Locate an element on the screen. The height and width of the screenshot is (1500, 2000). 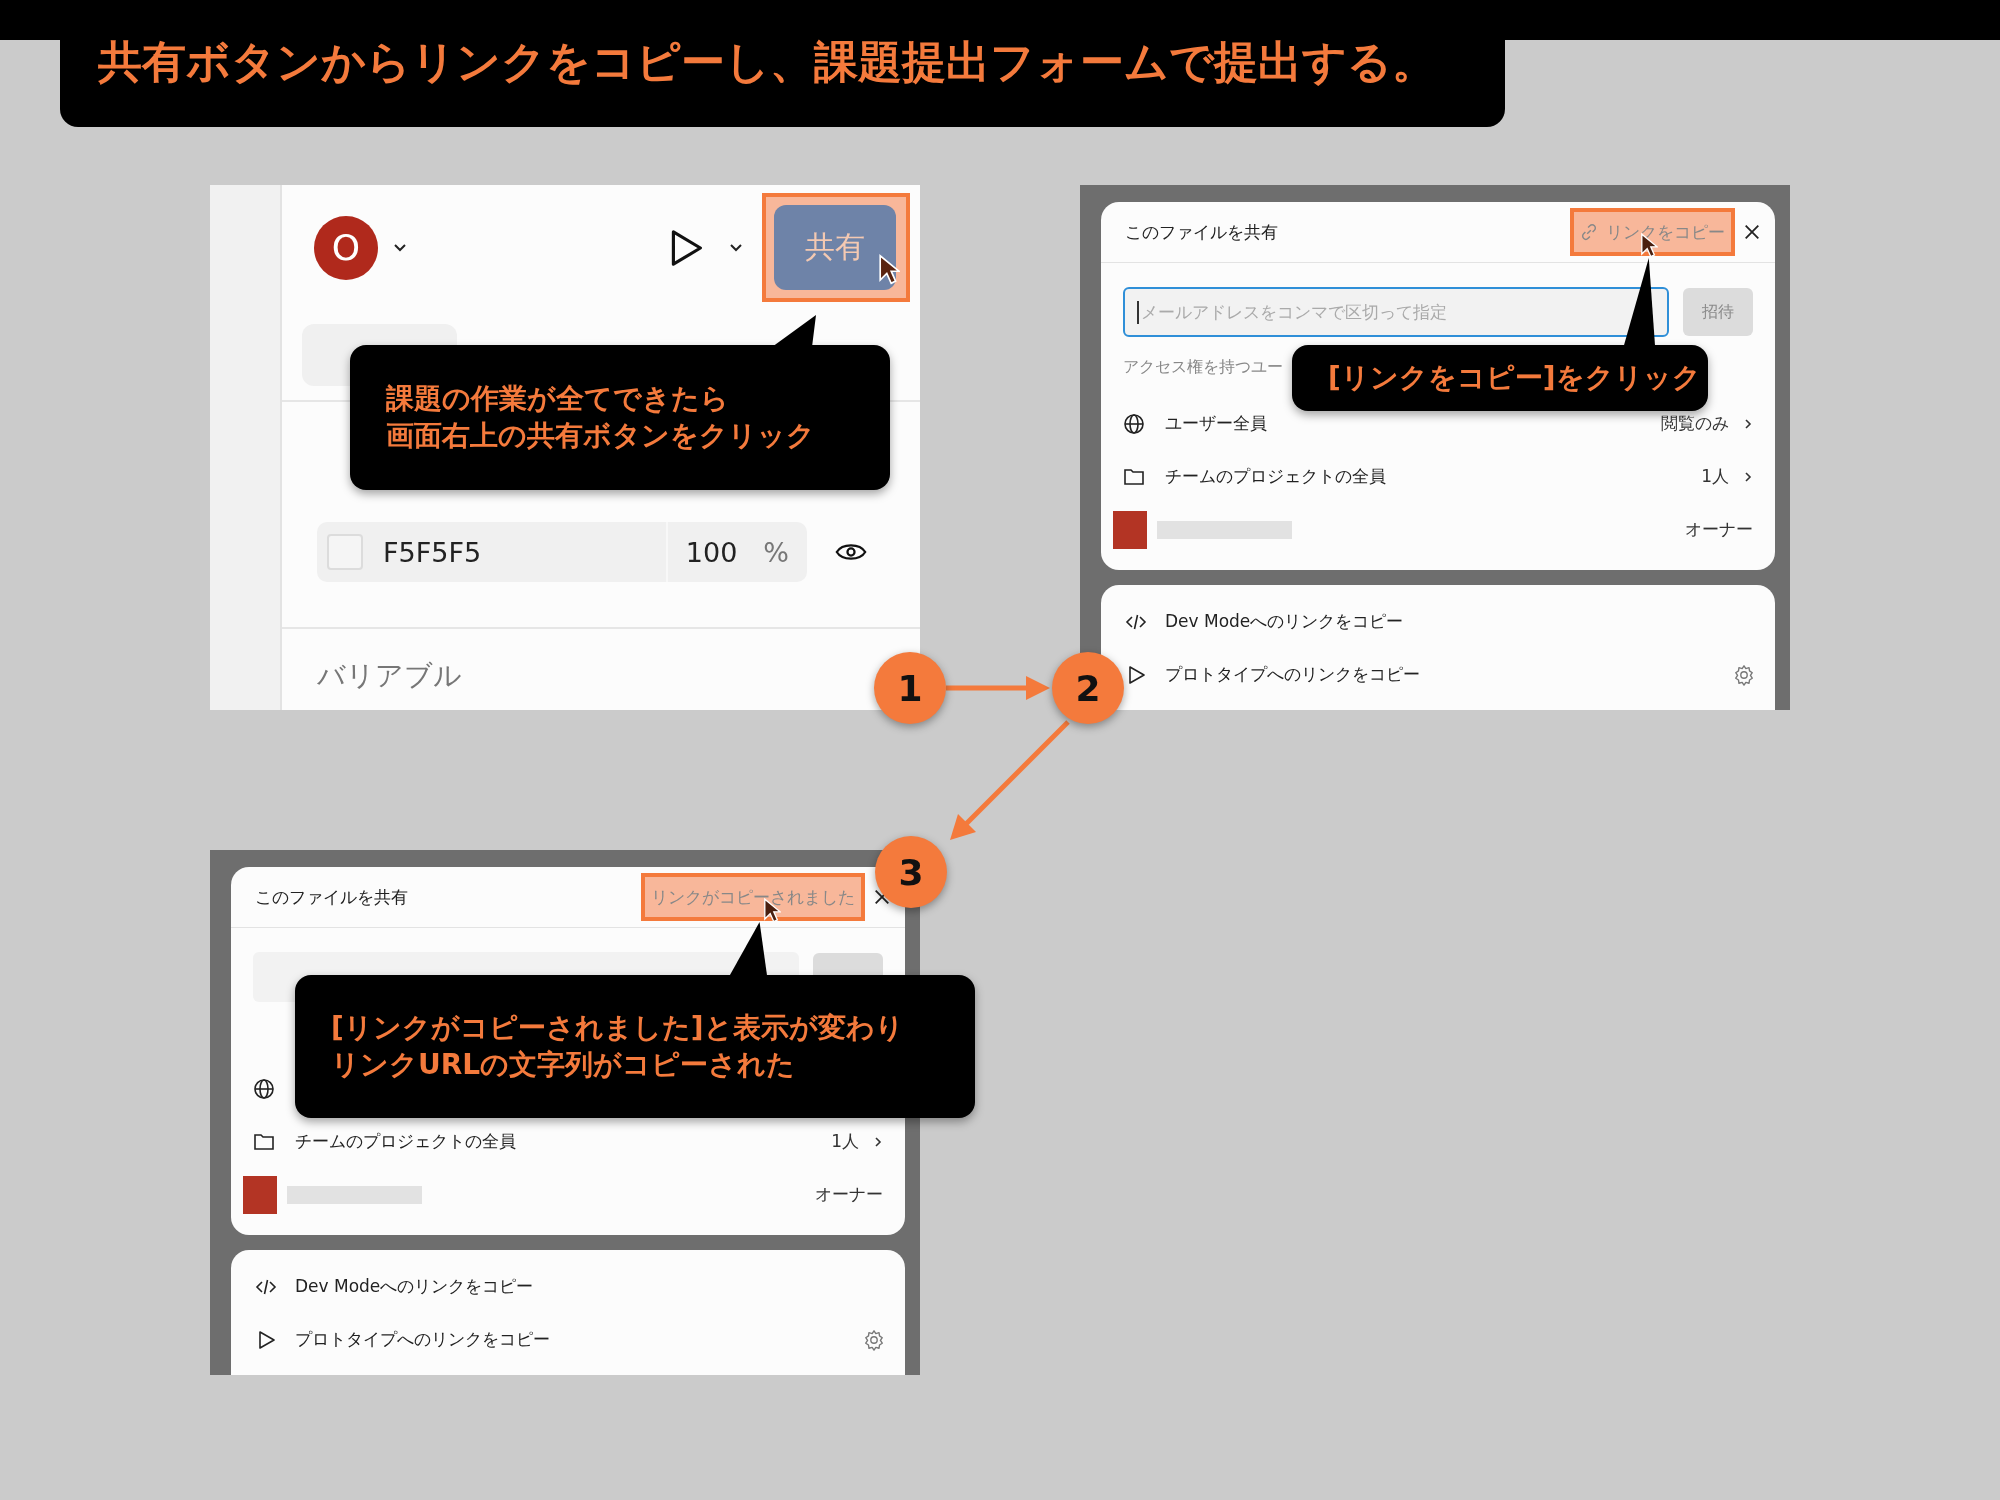
section-heading: アクセス権を持つユー is located at coordinates (1203, 367).